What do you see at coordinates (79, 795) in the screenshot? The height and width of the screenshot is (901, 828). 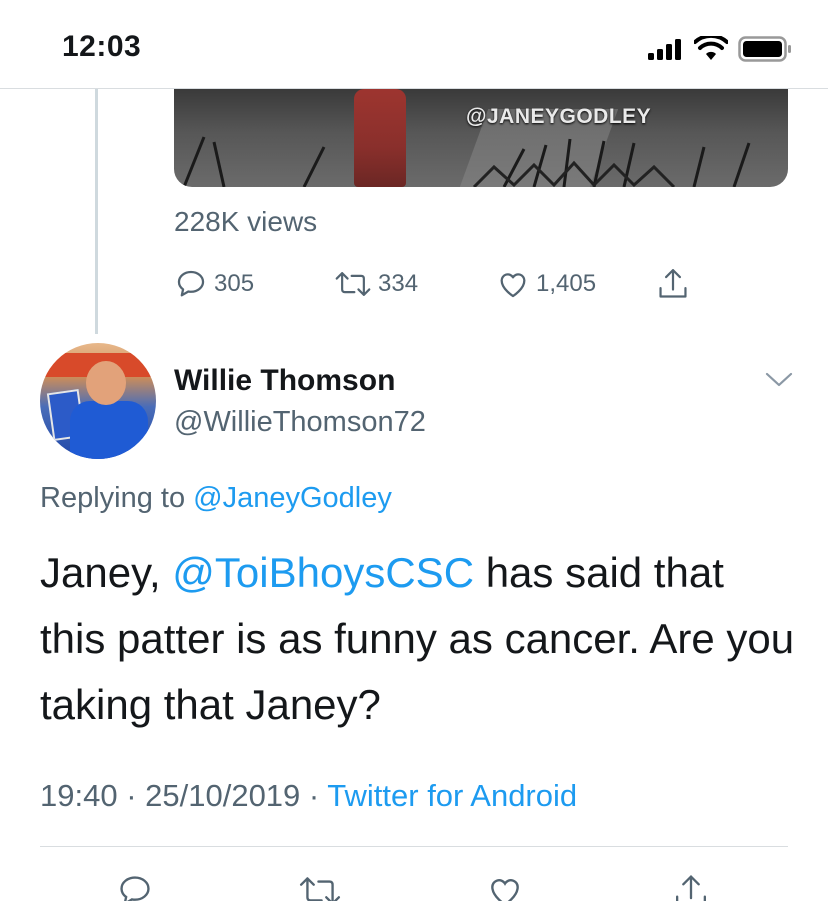 I see `tweet-time: 19:40` at bounding box center [79, 795].